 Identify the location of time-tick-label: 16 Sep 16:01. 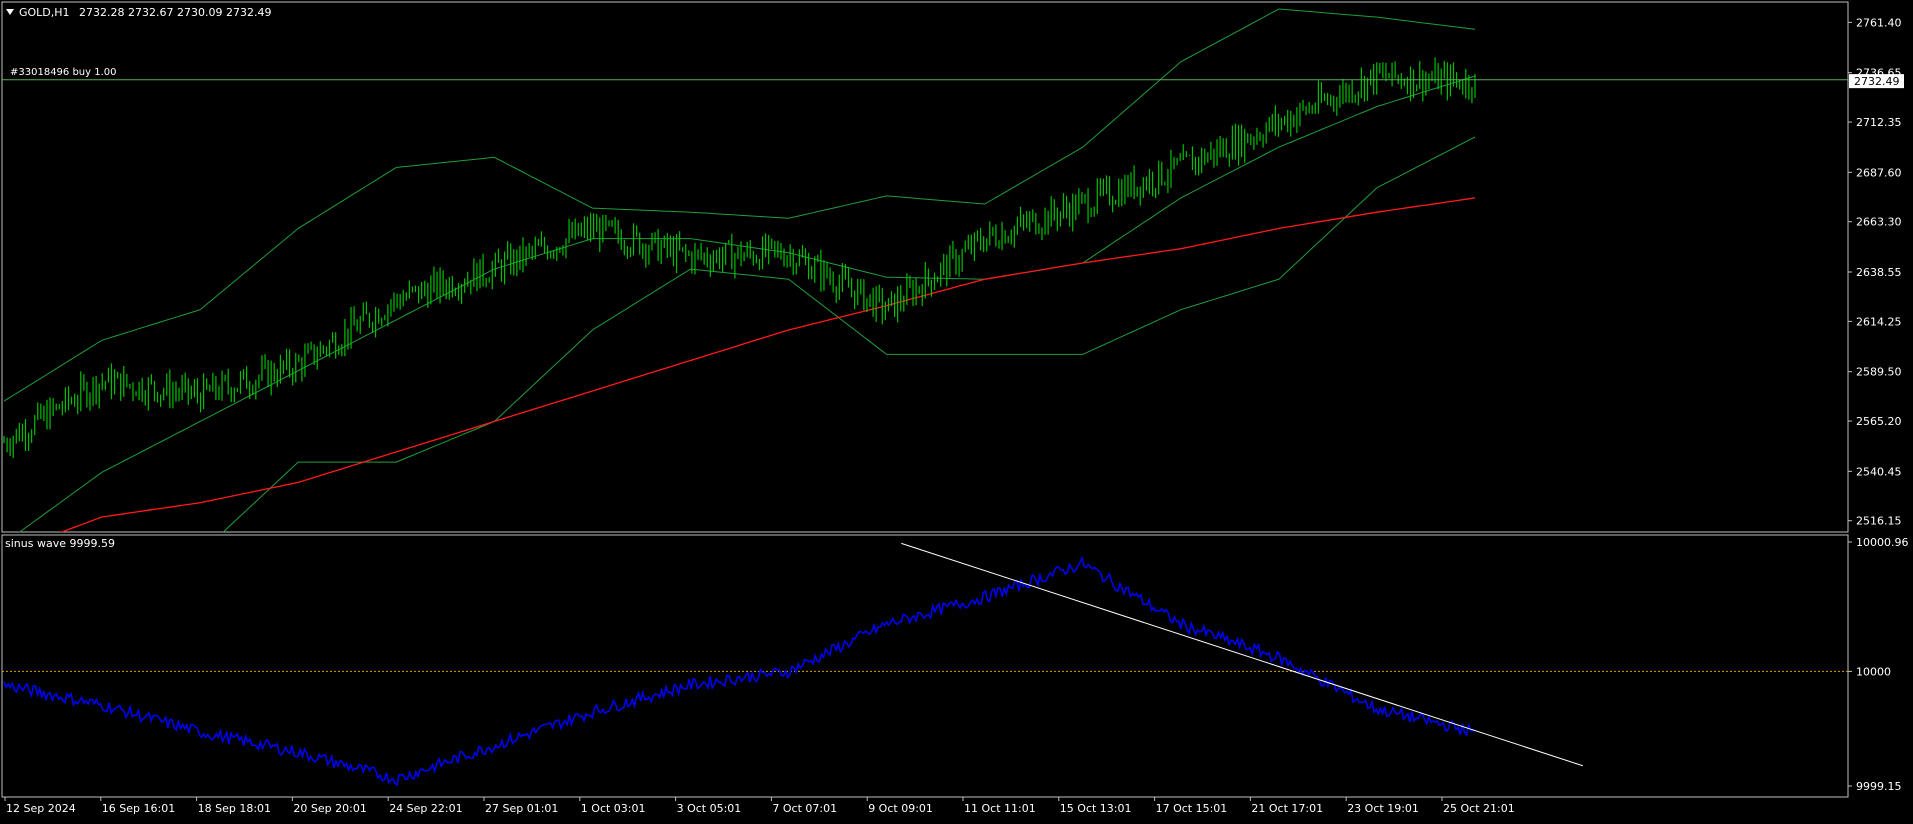
(138, 808).